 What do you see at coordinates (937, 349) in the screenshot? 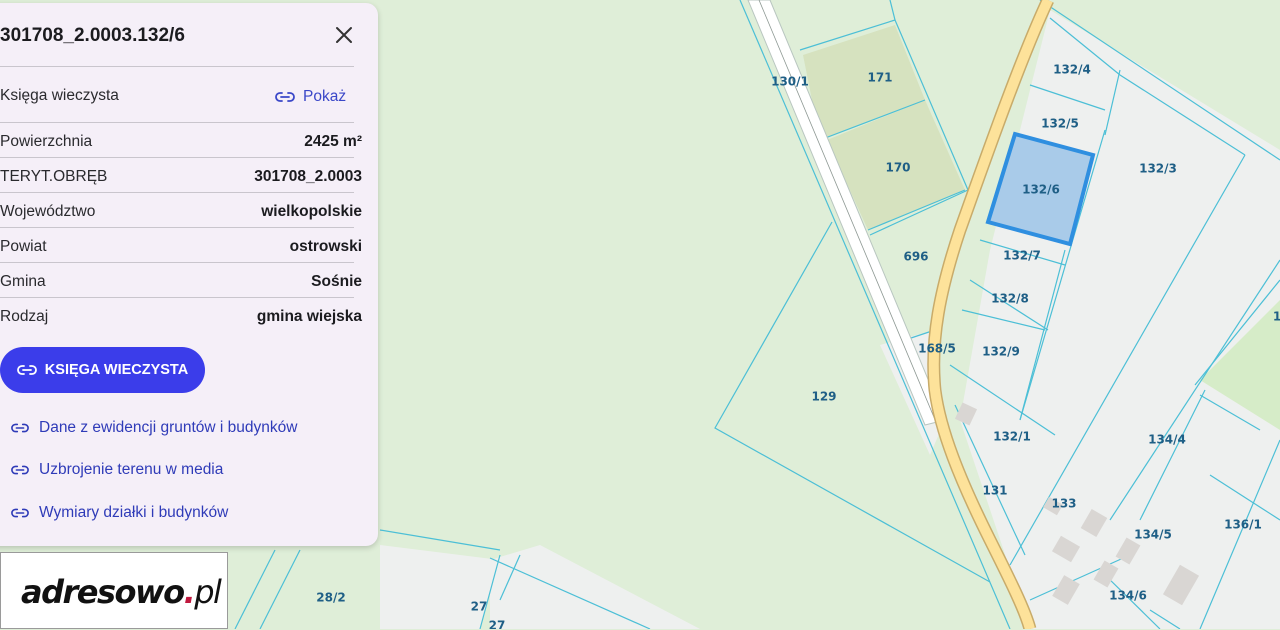
I see `parcel-label: 168/5` at bounding box center [937, 349].